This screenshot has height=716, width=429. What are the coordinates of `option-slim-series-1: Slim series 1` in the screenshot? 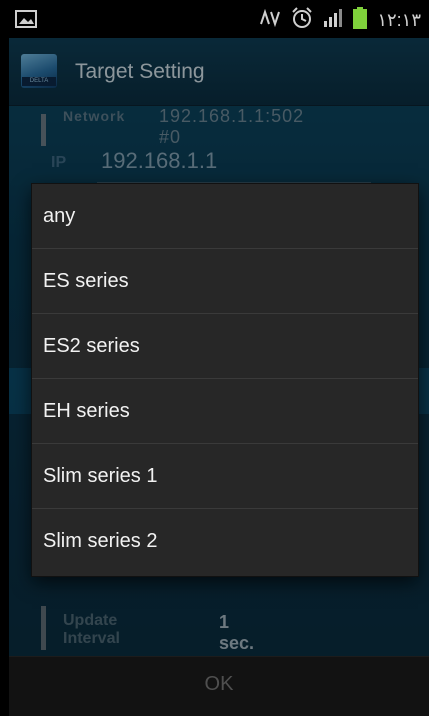 It's located at (225, 476).